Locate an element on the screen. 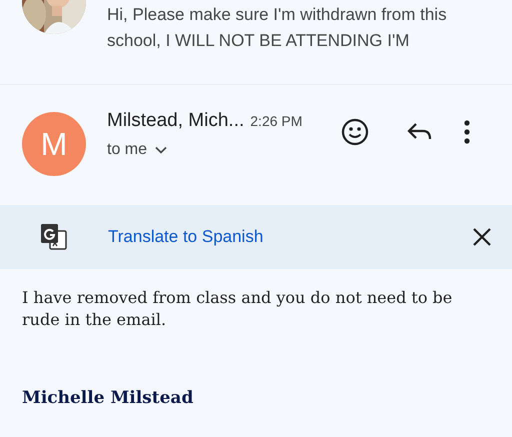  message-snippet: Hi, Please make sure I'm withdrawn from this school, I WILL NOT BE ATTENDING I'M is located at coordinates (277, 28).